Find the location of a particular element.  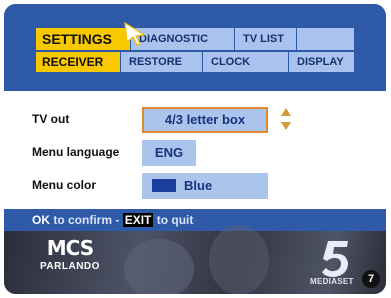

setting-row-menu-color: Menu color Blue is located at coordinates (195, 186).